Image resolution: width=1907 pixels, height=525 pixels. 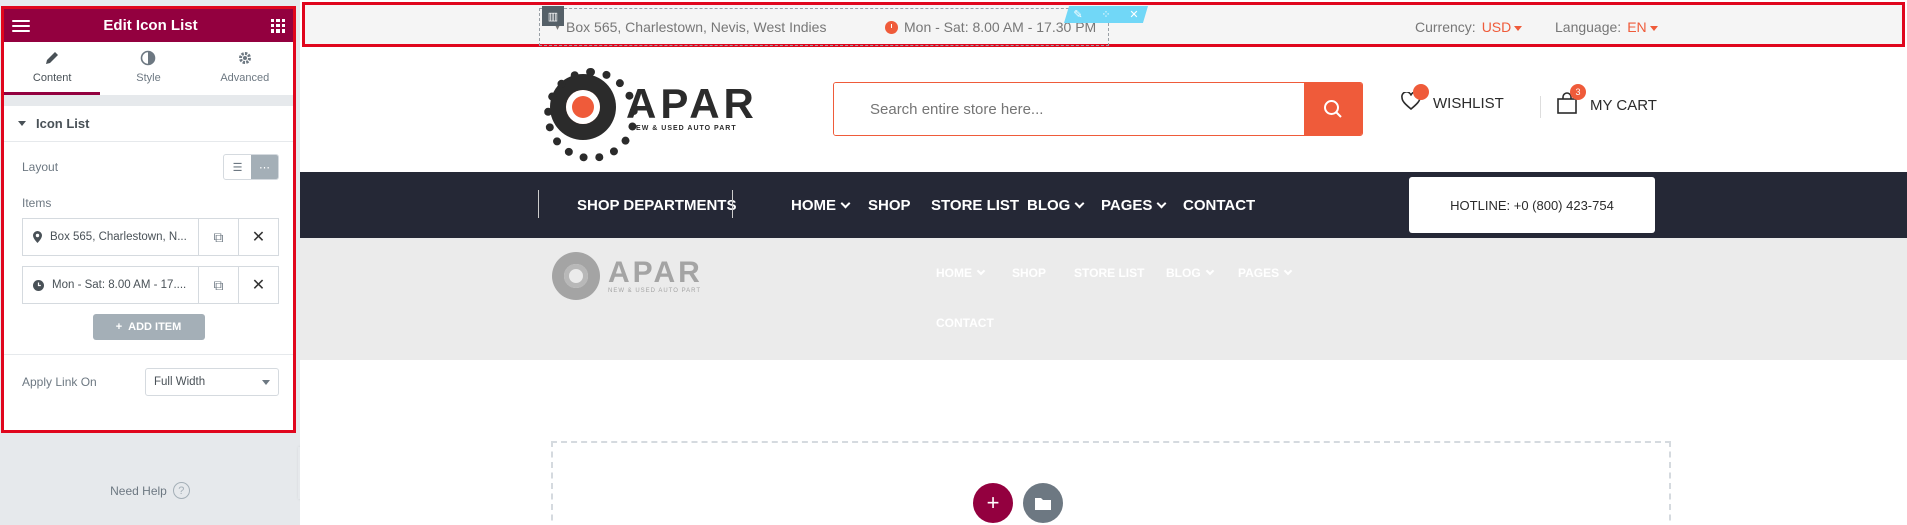 I want to click on add-section-dropzone: +, so click(x=1111, y=483).